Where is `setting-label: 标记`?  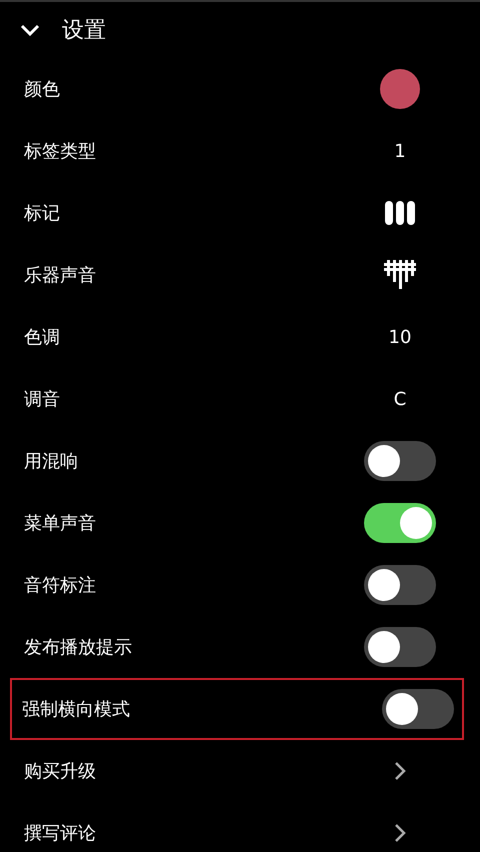 setting-label: 标记 is located at coordinates (42, 213).